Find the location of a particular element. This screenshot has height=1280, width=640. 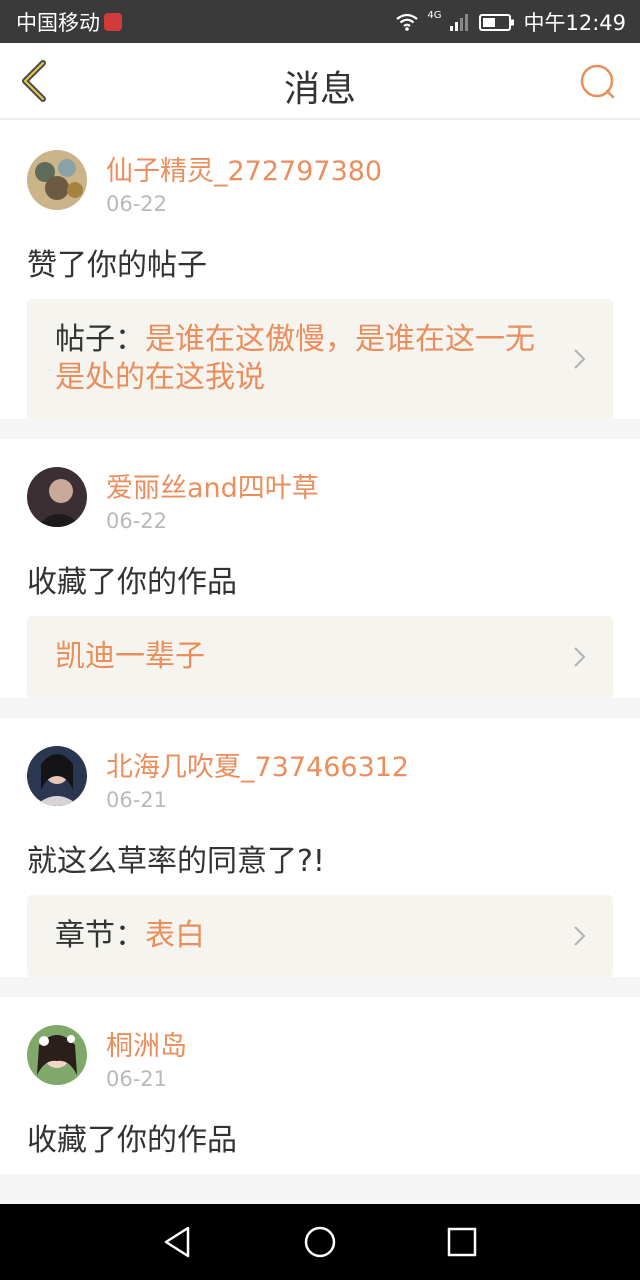

search-icon is located at coordinates (598, 82).